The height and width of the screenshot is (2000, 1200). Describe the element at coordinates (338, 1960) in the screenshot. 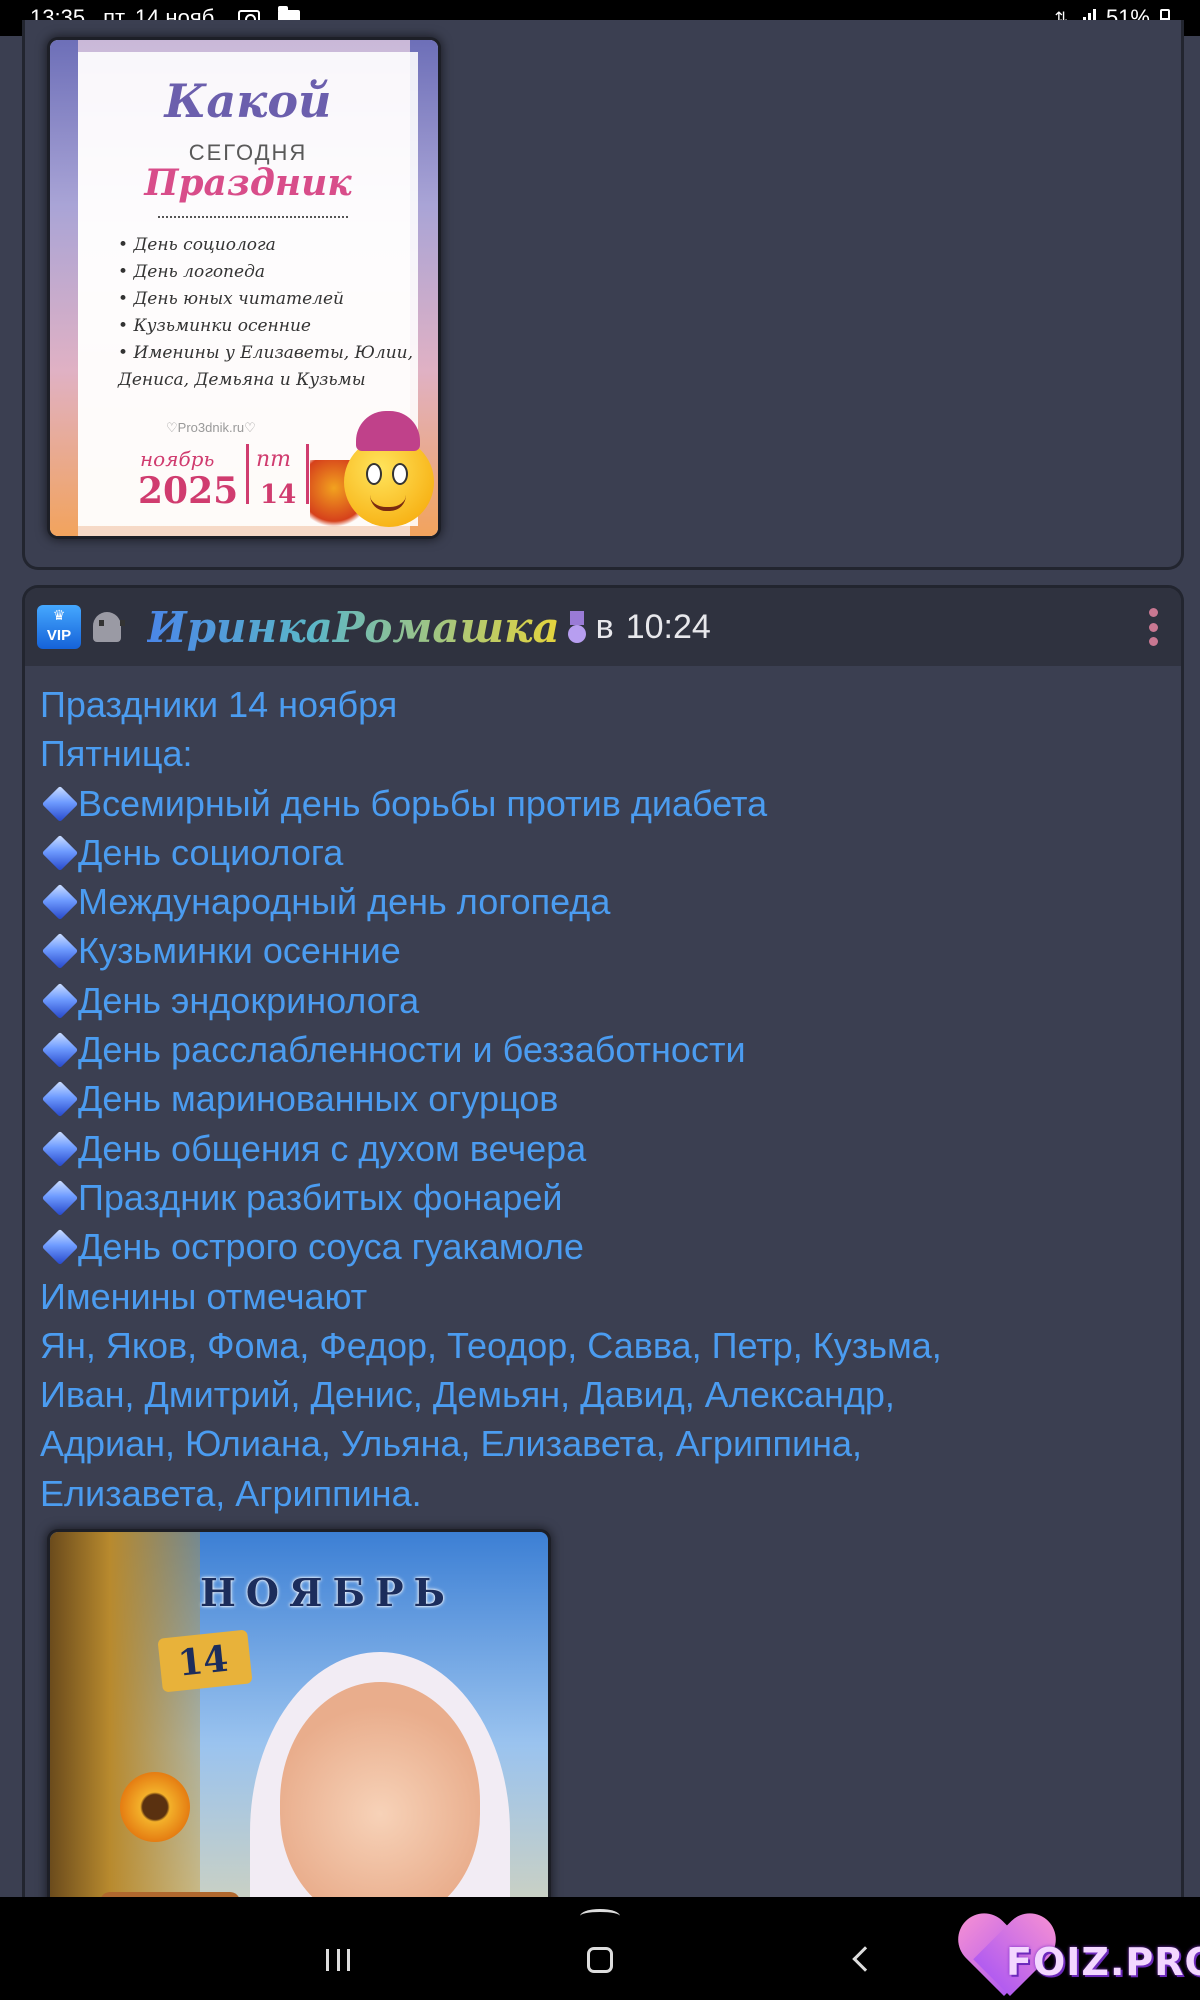

I see `recent-apps-button` at that location.